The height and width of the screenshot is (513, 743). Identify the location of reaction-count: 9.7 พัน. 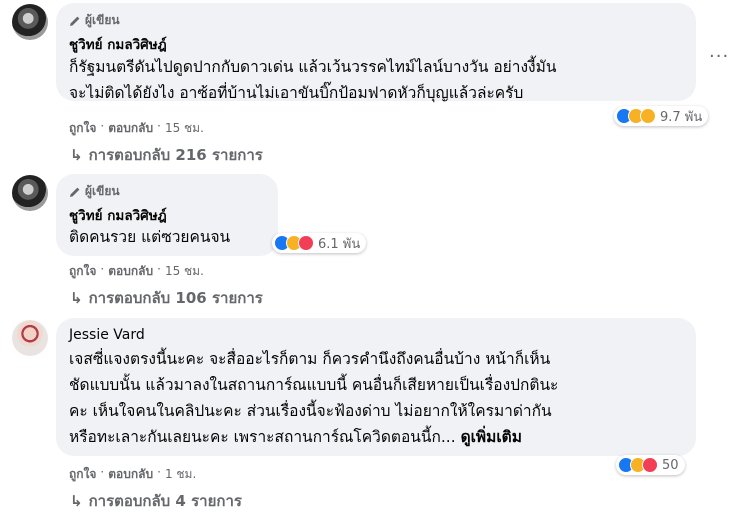
(681, 117).